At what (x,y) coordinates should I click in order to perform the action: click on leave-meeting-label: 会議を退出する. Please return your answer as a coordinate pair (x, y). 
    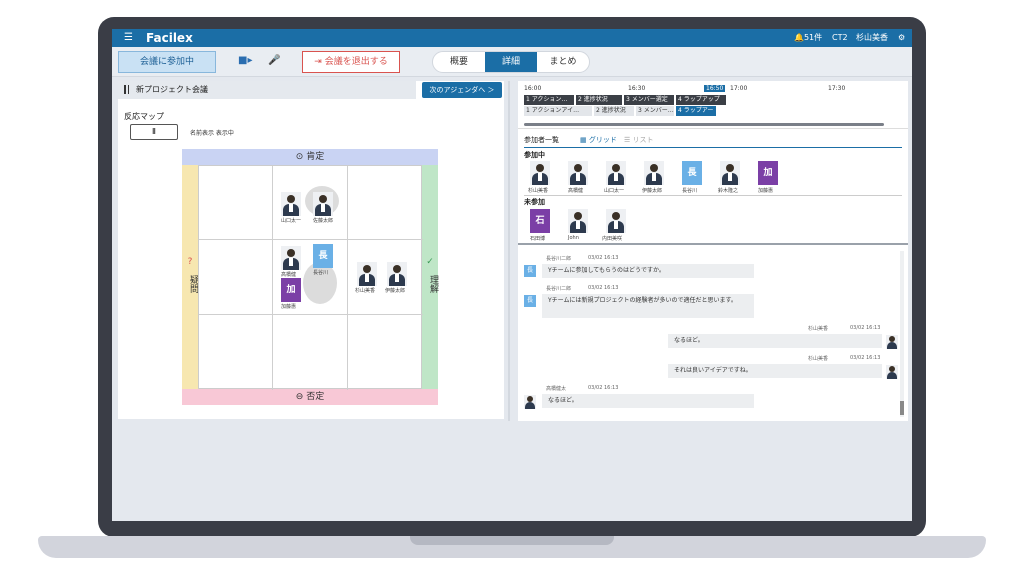
    Looking at the image, I should click on (356, 62).